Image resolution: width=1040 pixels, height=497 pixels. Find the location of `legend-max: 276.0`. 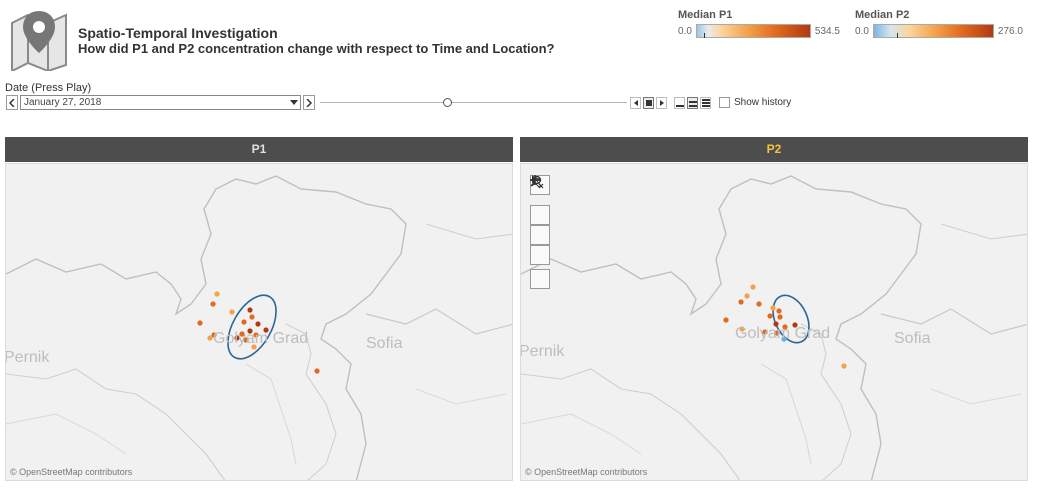

legend-max: 276.0 is located at coordinates (1010, 31).